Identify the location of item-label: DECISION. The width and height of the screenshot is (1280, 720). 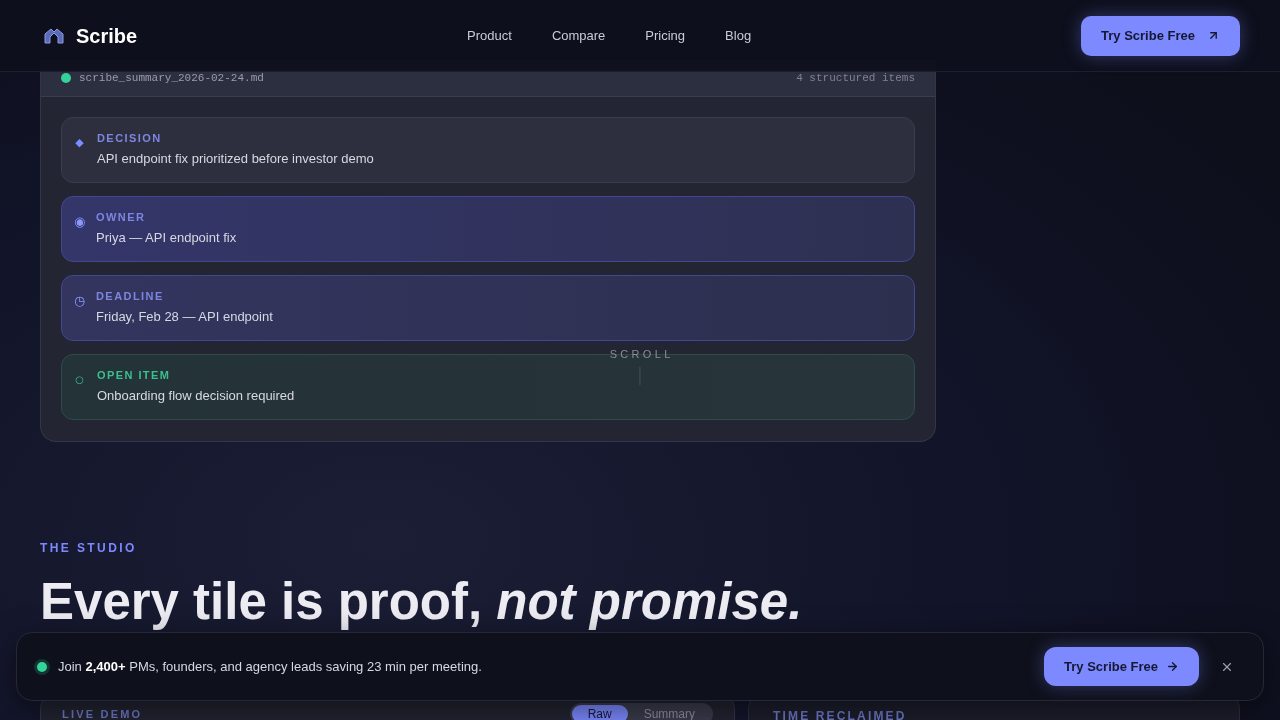
(130, 138).